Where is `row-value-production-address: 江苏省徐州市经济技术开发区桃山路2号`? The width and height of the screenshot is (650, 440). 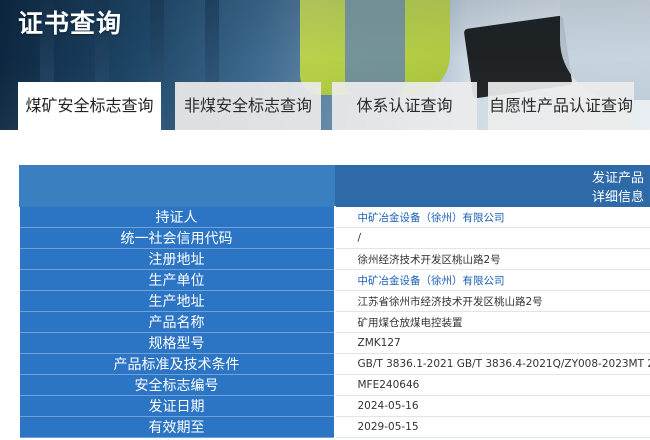 row-value-production-address: 江苏省徐州市经济技术开发区桃山路2号 is located at coordinates (492, 301).